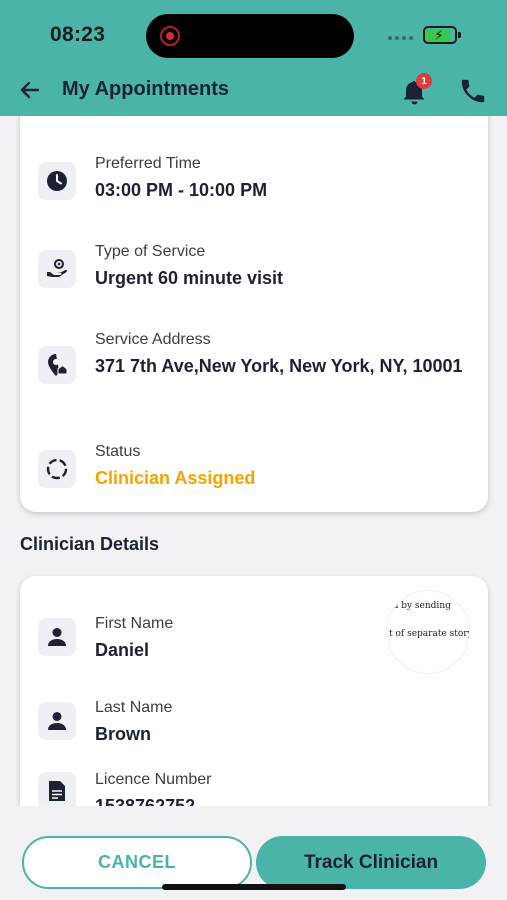  I want to click on preferred-time-value: 03:00 PM - 10:00 PM, so click(181, 190).